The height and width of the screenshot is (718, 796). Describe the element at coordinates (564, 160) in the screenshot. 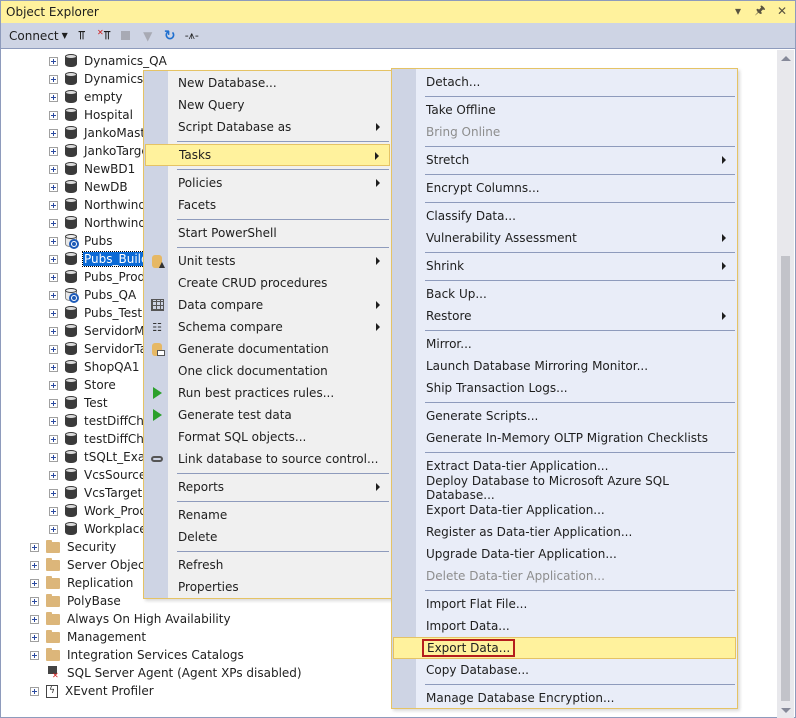

I see `menu-item-stretch: Stretch` at that location.